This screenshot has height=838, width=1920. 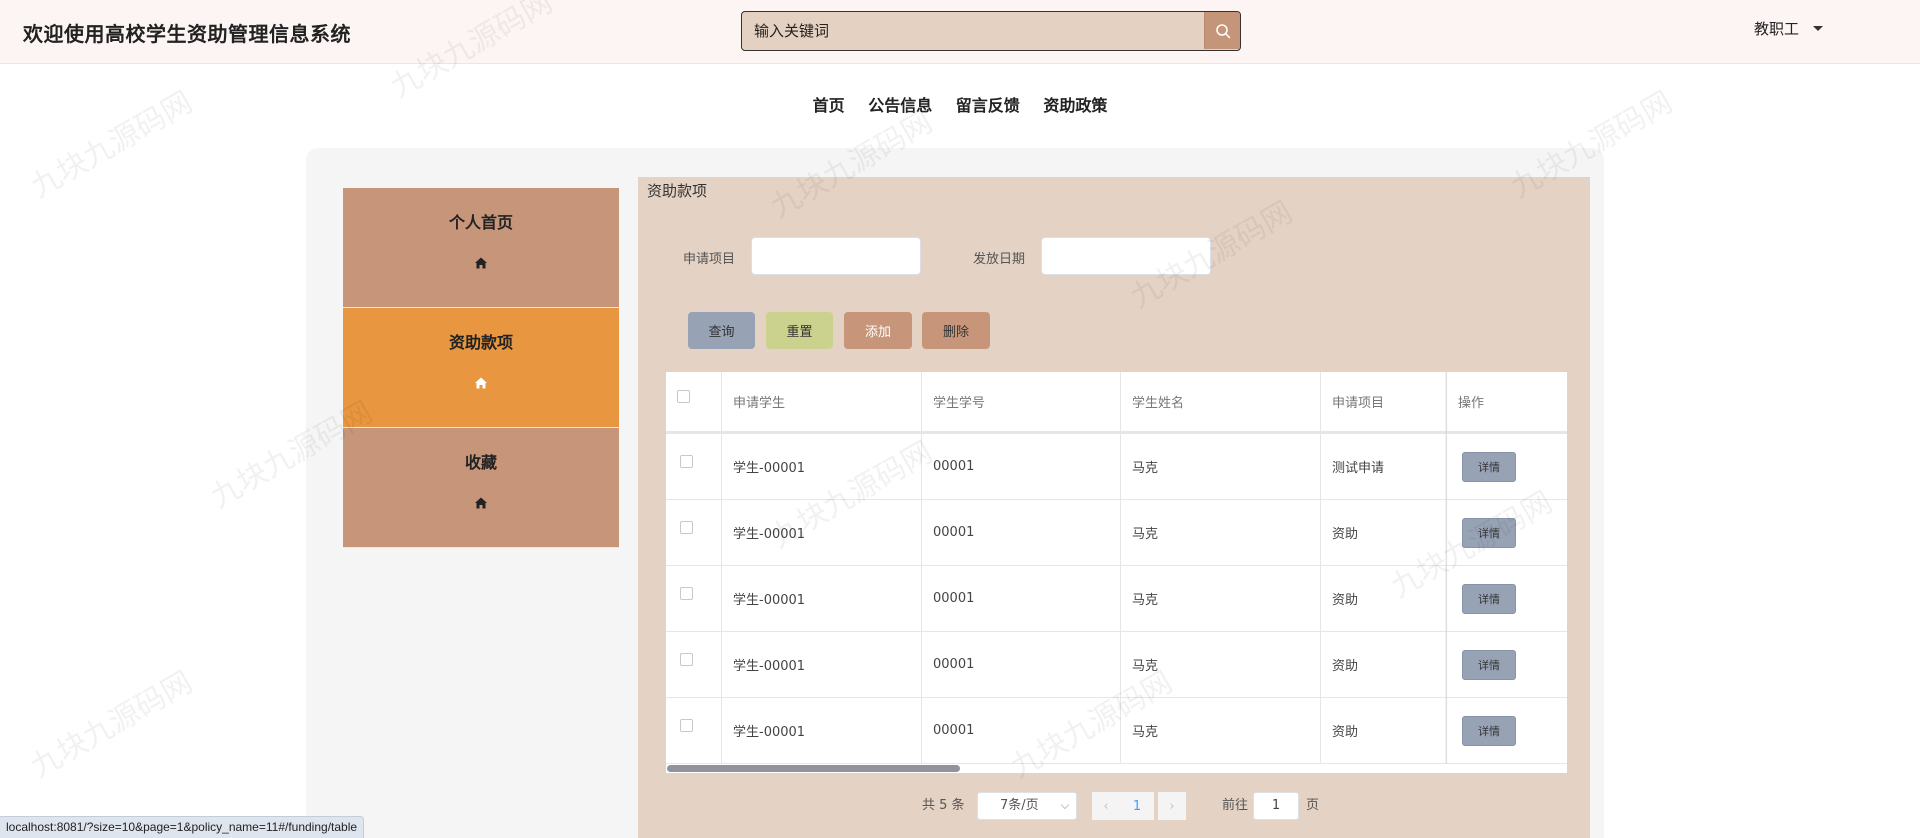 I want to click on select-all-checkbox, so click(x=683, y=396).